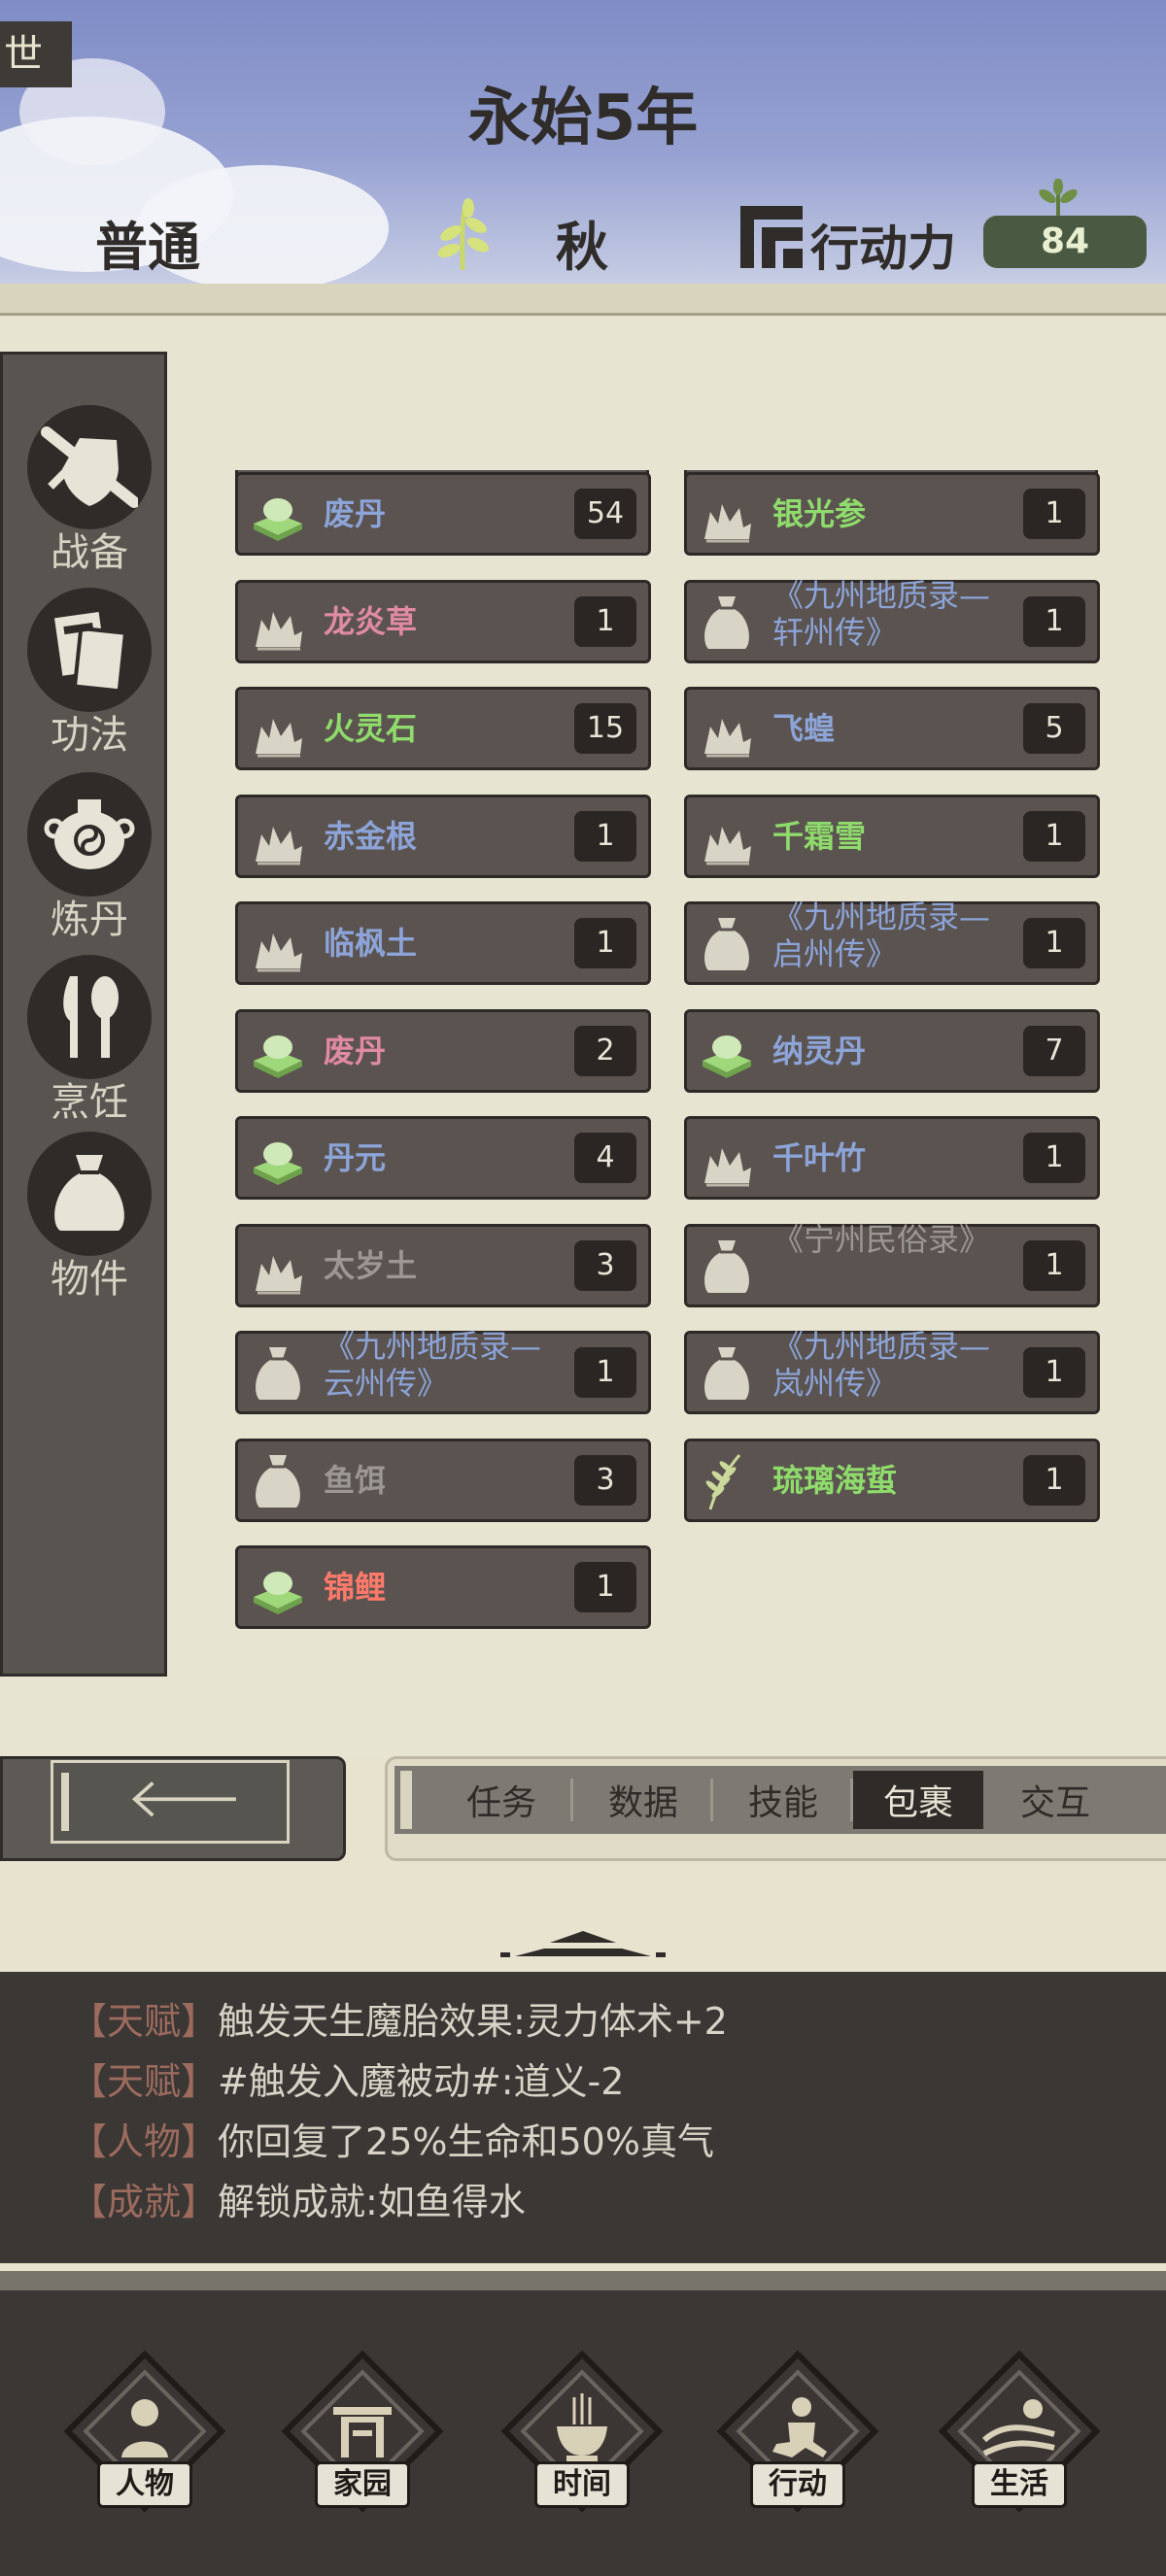 This screenshot has width=1166, height=2576. What do you see at coordinates (892, 1051) in the screenshot?
I see `inventory-item: 纳灵丹 7` at bounding box center [892, 1051].